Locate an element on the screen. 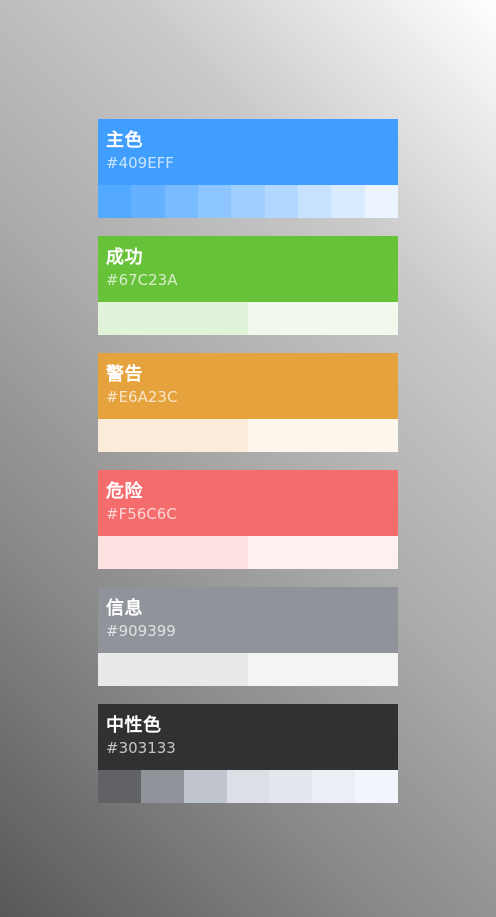 Image resolution: width=496 pixels, height=917 pixels. color-card-neutral: 中性色 #303133 is located at coordinates (248, 753).